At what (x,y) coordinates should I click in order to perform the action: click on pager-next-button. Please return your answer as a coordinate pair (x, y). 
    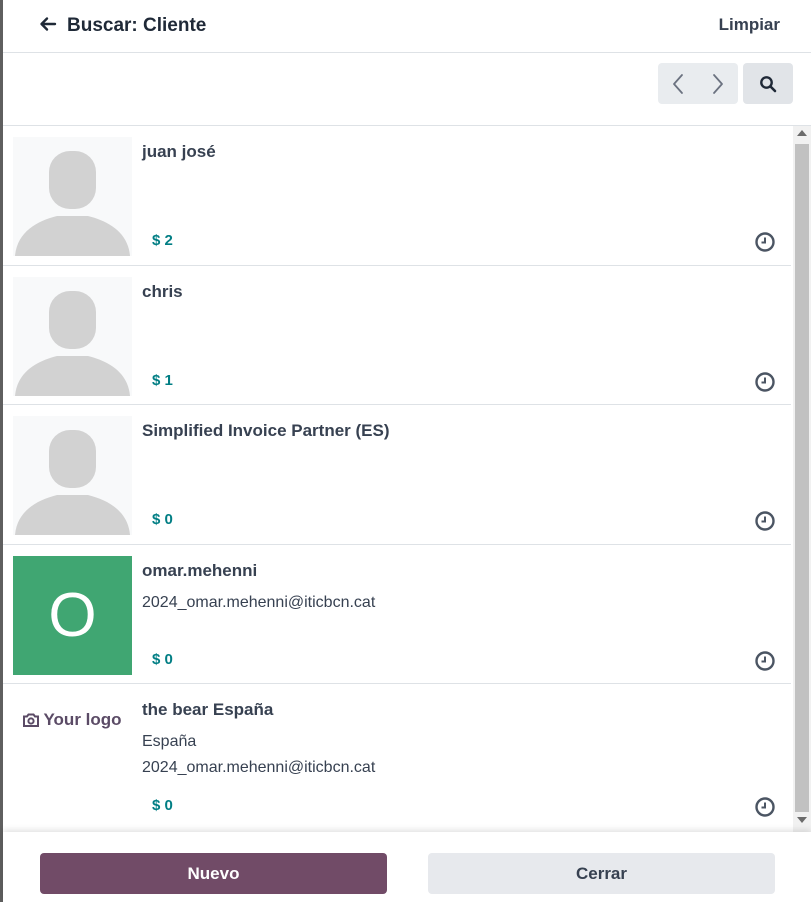
    Looking at the image, I should click on (718, 83).